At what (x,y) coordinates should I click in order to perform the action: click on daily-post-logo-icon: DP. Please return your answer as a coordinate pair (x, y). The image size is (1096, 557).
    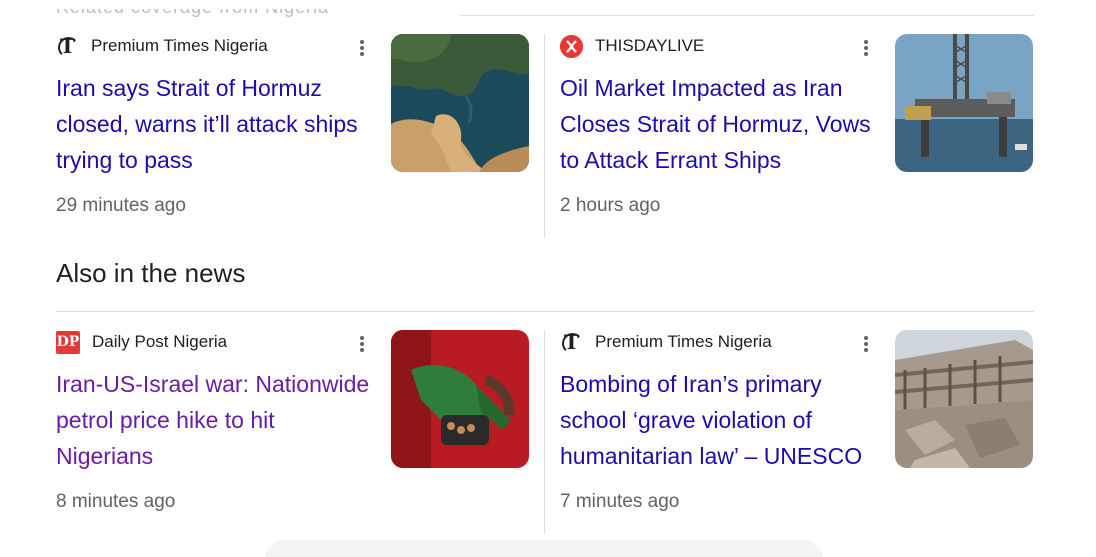
    Looking at the image, I should click on (68, 342).